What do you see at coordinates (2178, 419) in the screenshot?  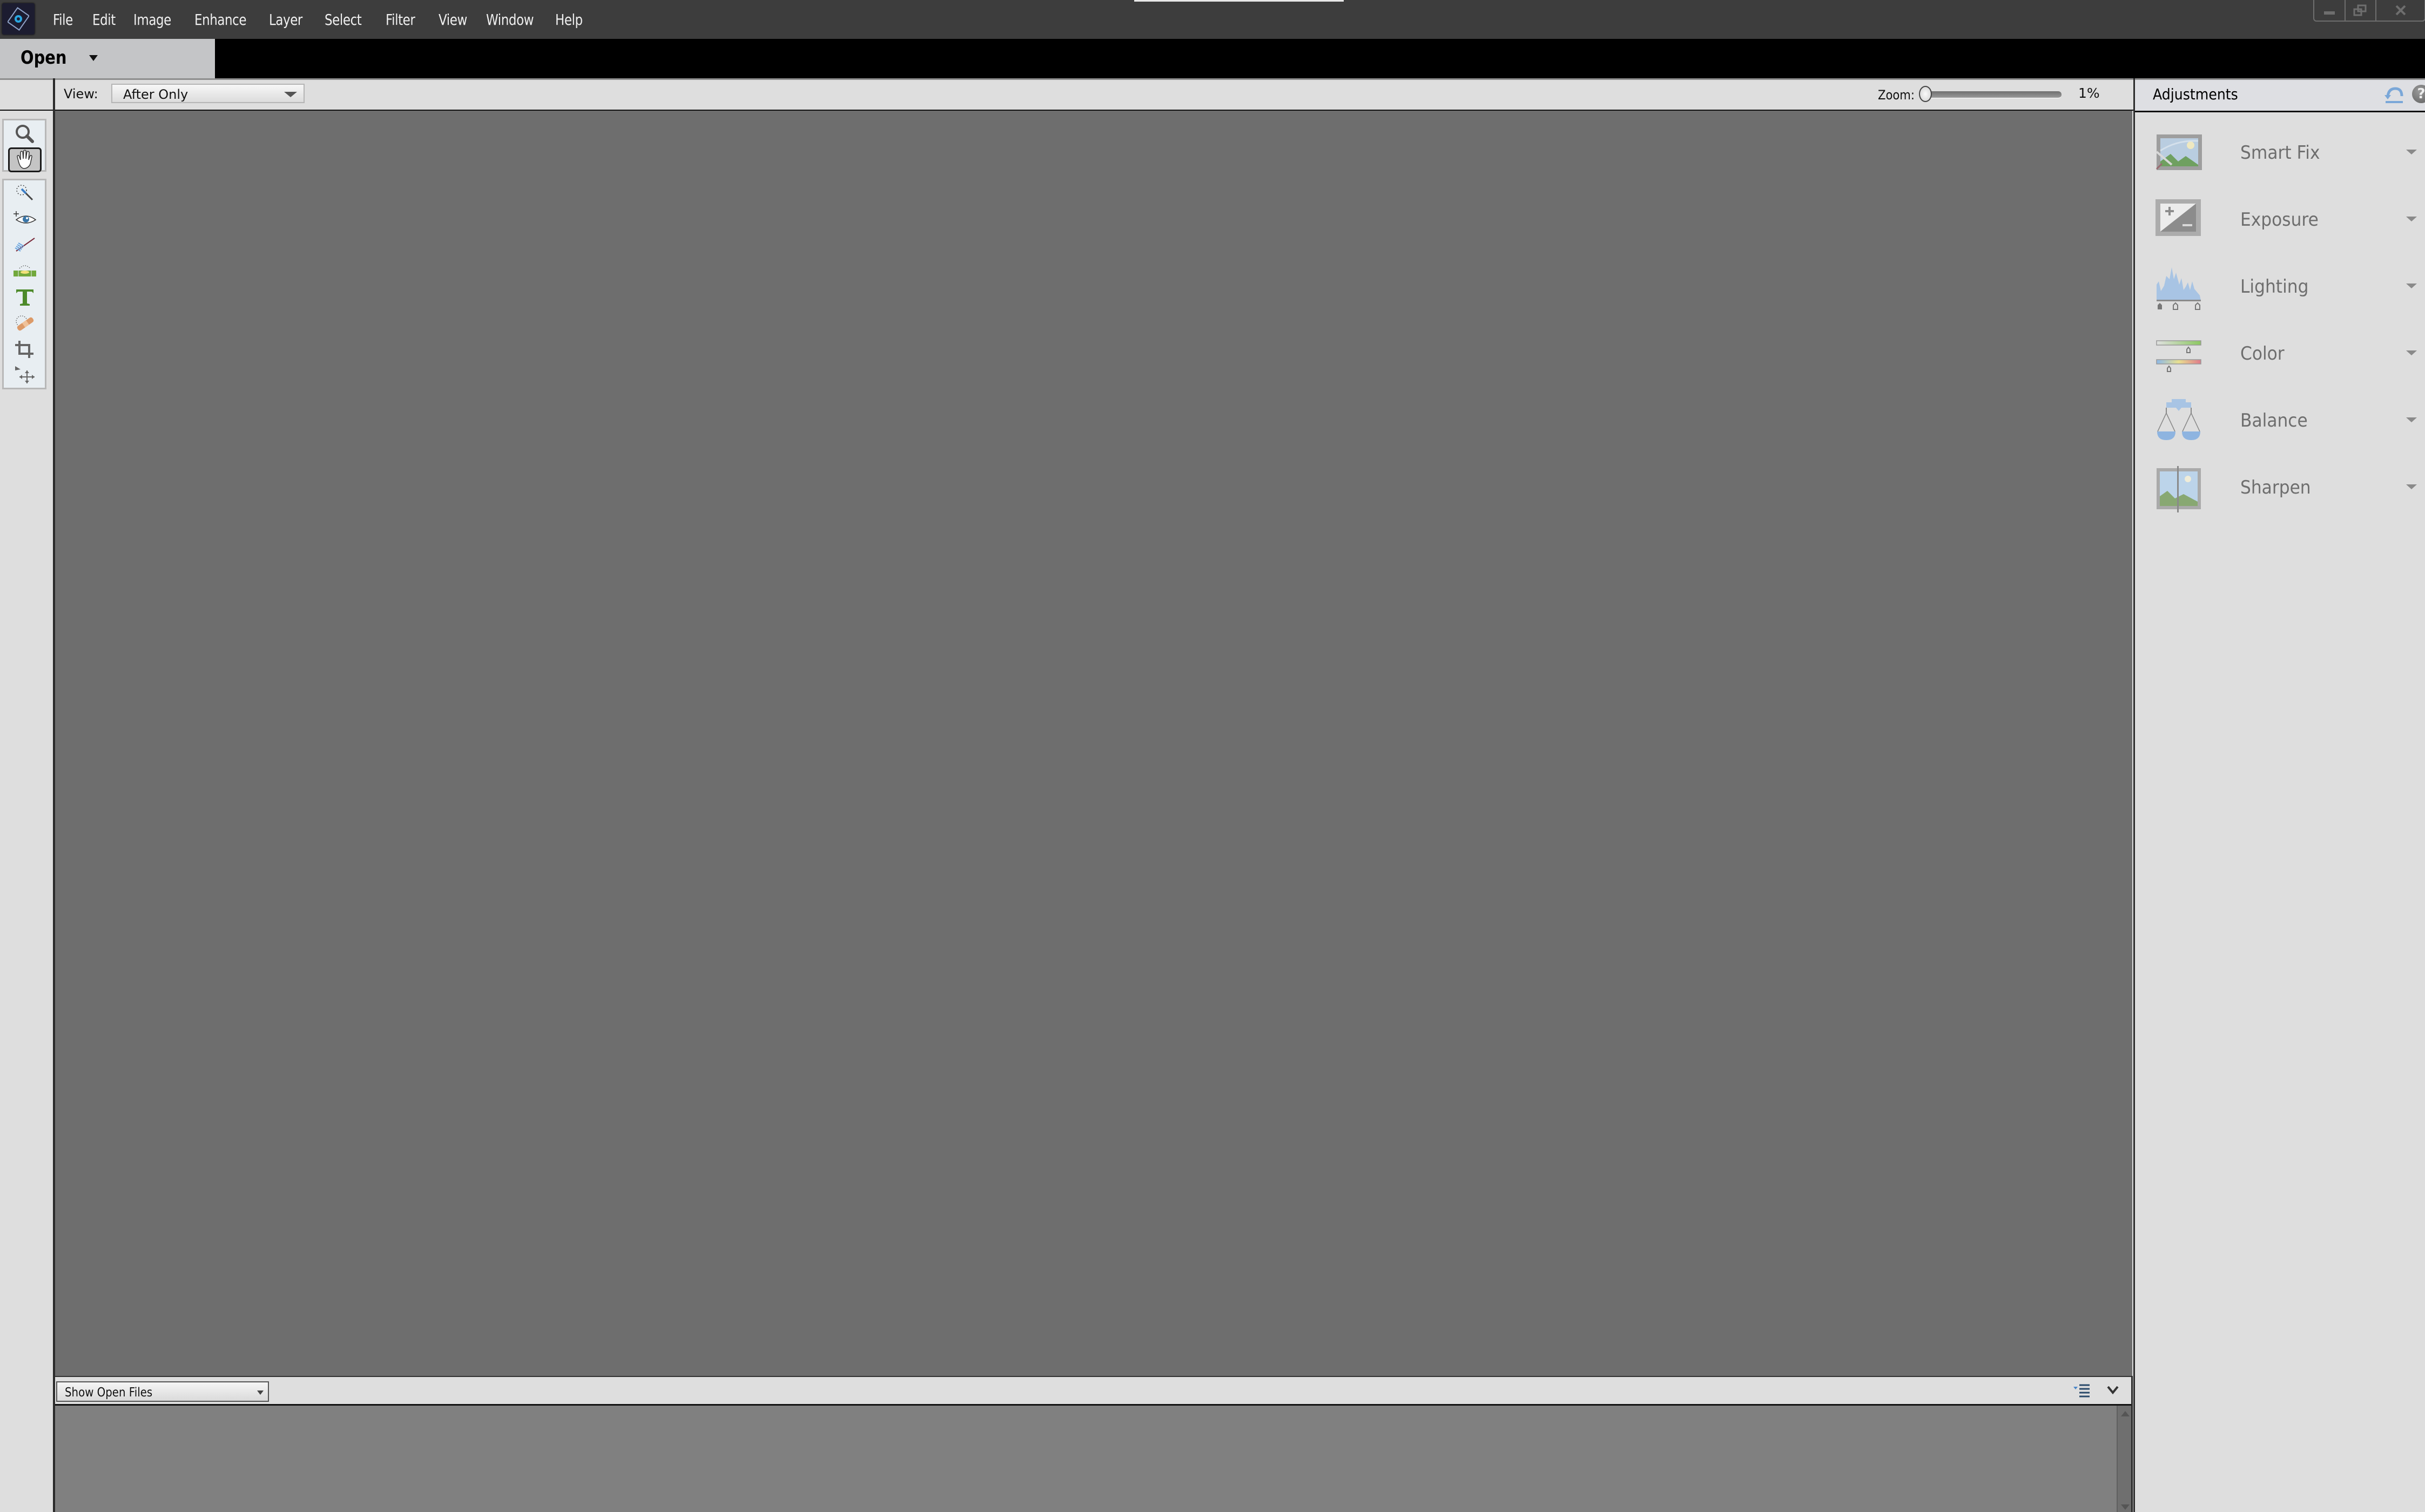 I see `scale-balance-icon` at bounding box center [2178, 419].